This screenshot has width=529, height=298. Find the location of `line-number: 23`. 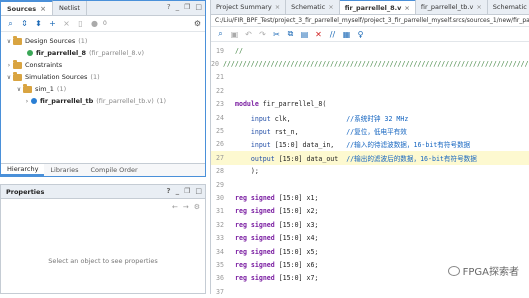

line-number: 23 is located at coordinates (220, 104).